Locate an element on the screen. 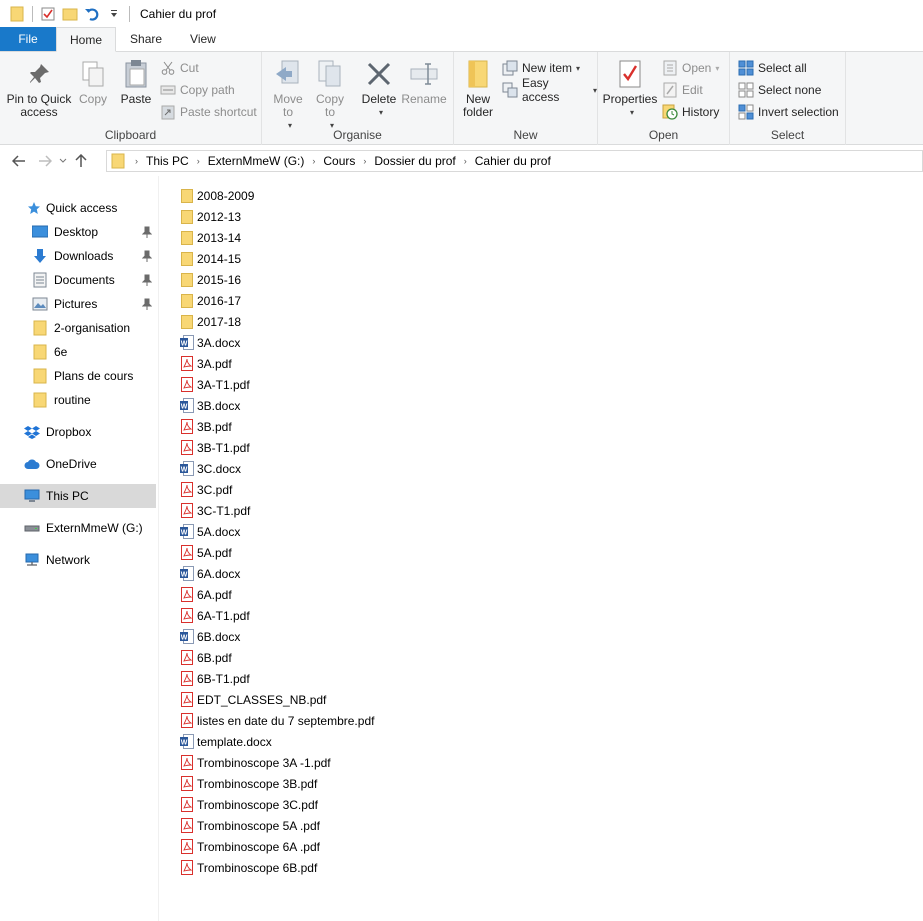  properties-icon is located at coordinates (48, 14).